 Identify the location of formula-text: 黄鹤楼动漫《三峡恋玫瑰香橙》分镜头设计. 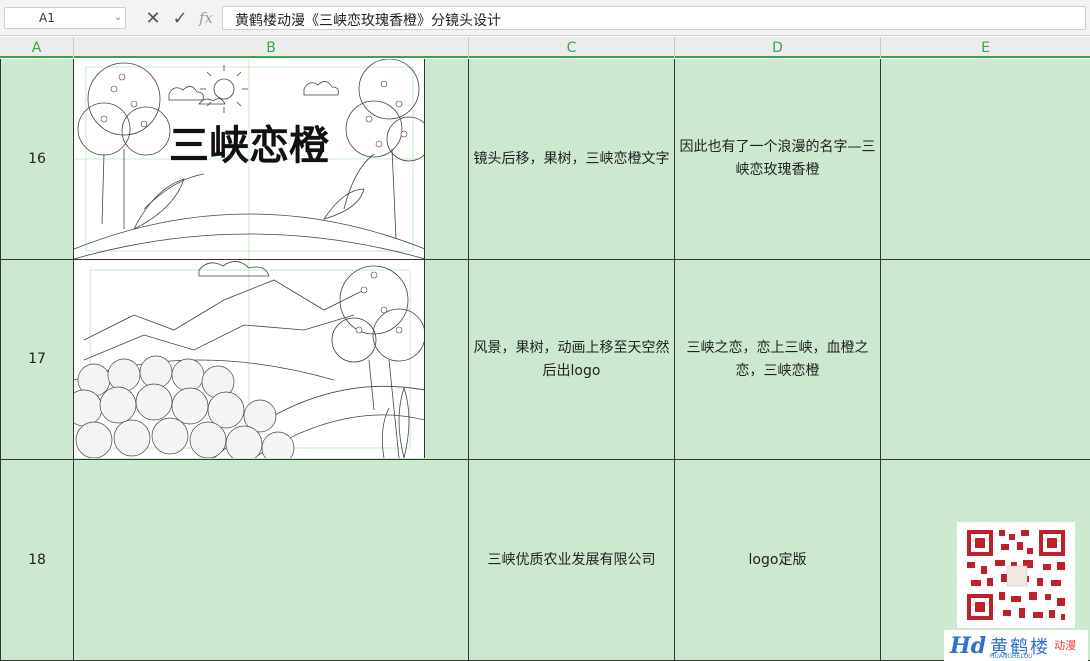
(368, 21).